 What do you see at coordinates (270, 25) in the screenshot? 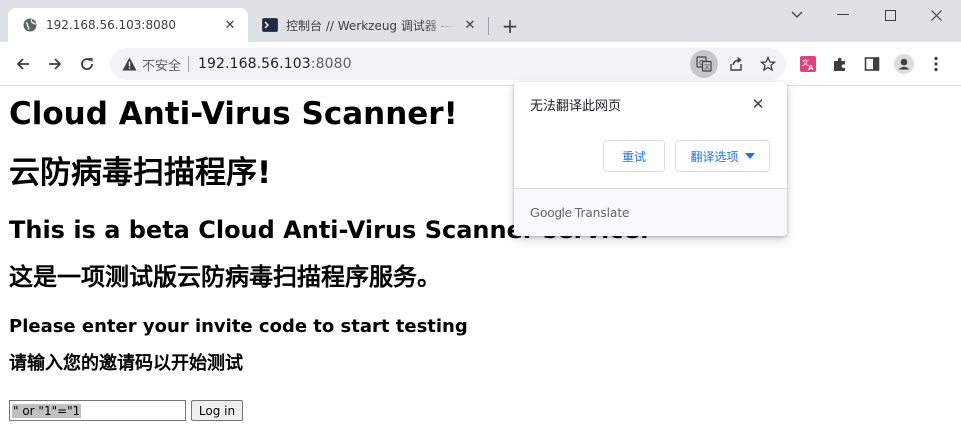
I see `terminal-icon` at bounding box center [270, 25].